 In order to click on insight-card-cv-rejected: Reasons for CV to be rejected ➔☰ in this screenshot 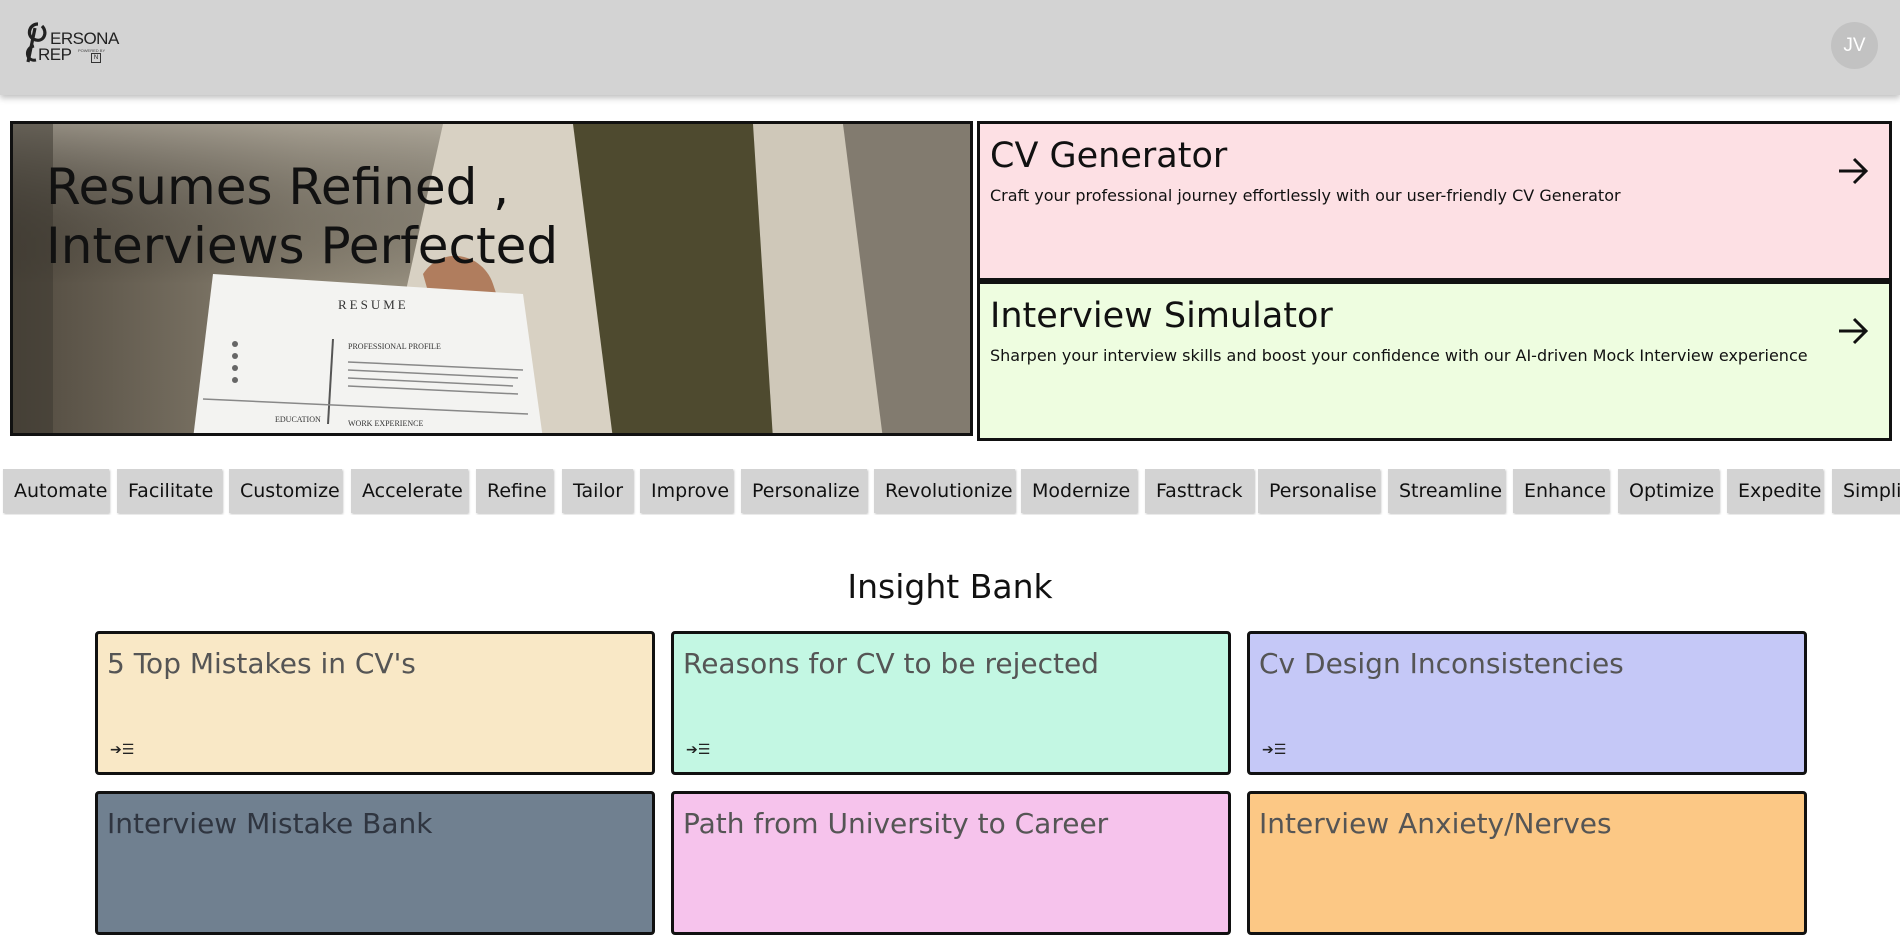, I will do `click(951, 703)`.